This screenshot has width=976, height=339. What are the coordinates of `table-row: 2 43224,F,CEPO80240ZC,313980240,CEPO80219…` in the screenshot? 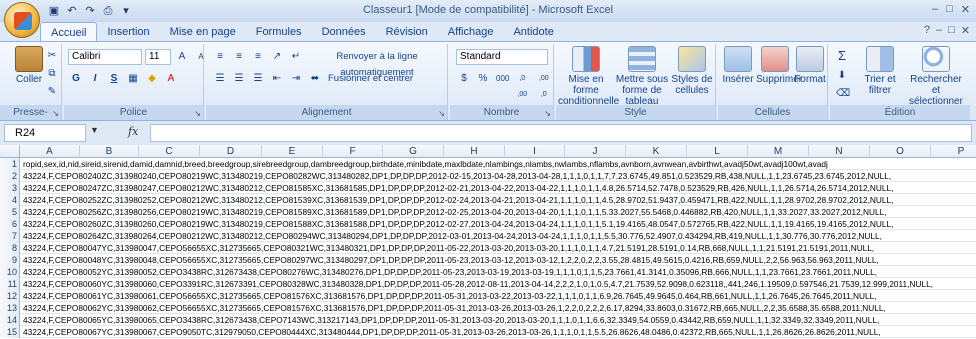 It's located at (488, 176).